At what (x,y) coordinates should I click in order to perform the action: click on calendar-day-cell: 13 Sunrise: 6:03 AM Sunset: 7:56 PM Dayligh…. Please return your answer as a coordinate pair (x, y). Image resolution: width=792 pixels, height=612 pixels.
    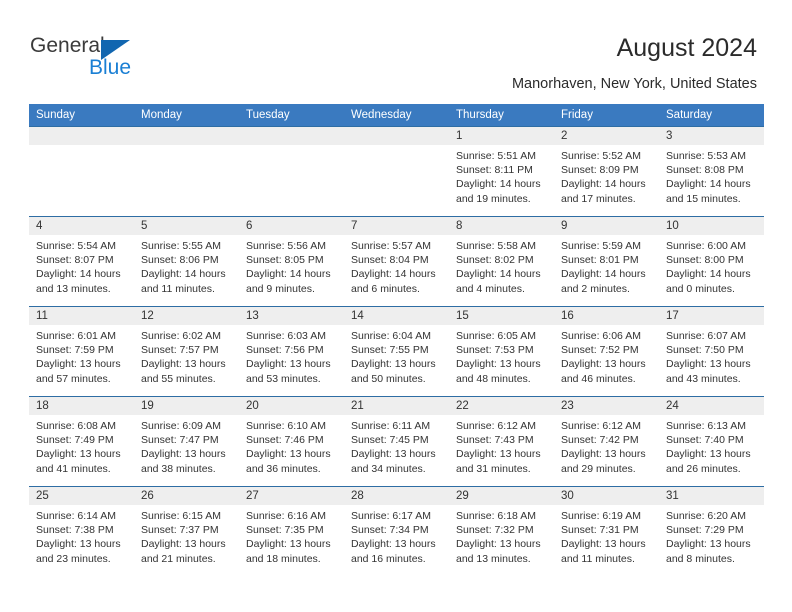
    Looking at the image, I should click on (291, 351).